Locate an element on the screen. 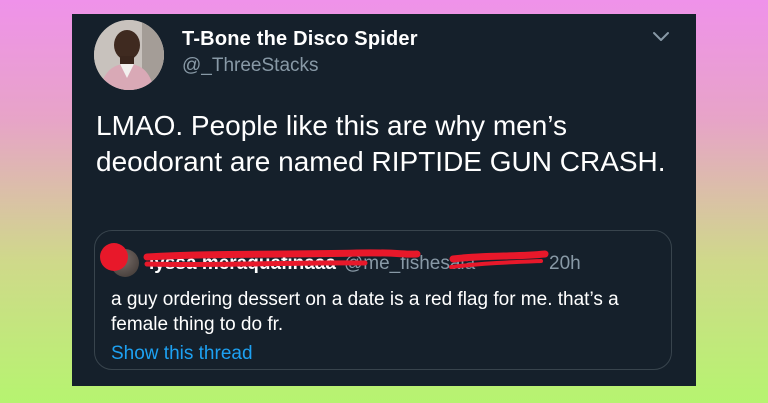 Image resolution: width=768 pixels, height=403 pixels. author-name: T-Bone the Disco Spider is located at coordinates (300, 39).